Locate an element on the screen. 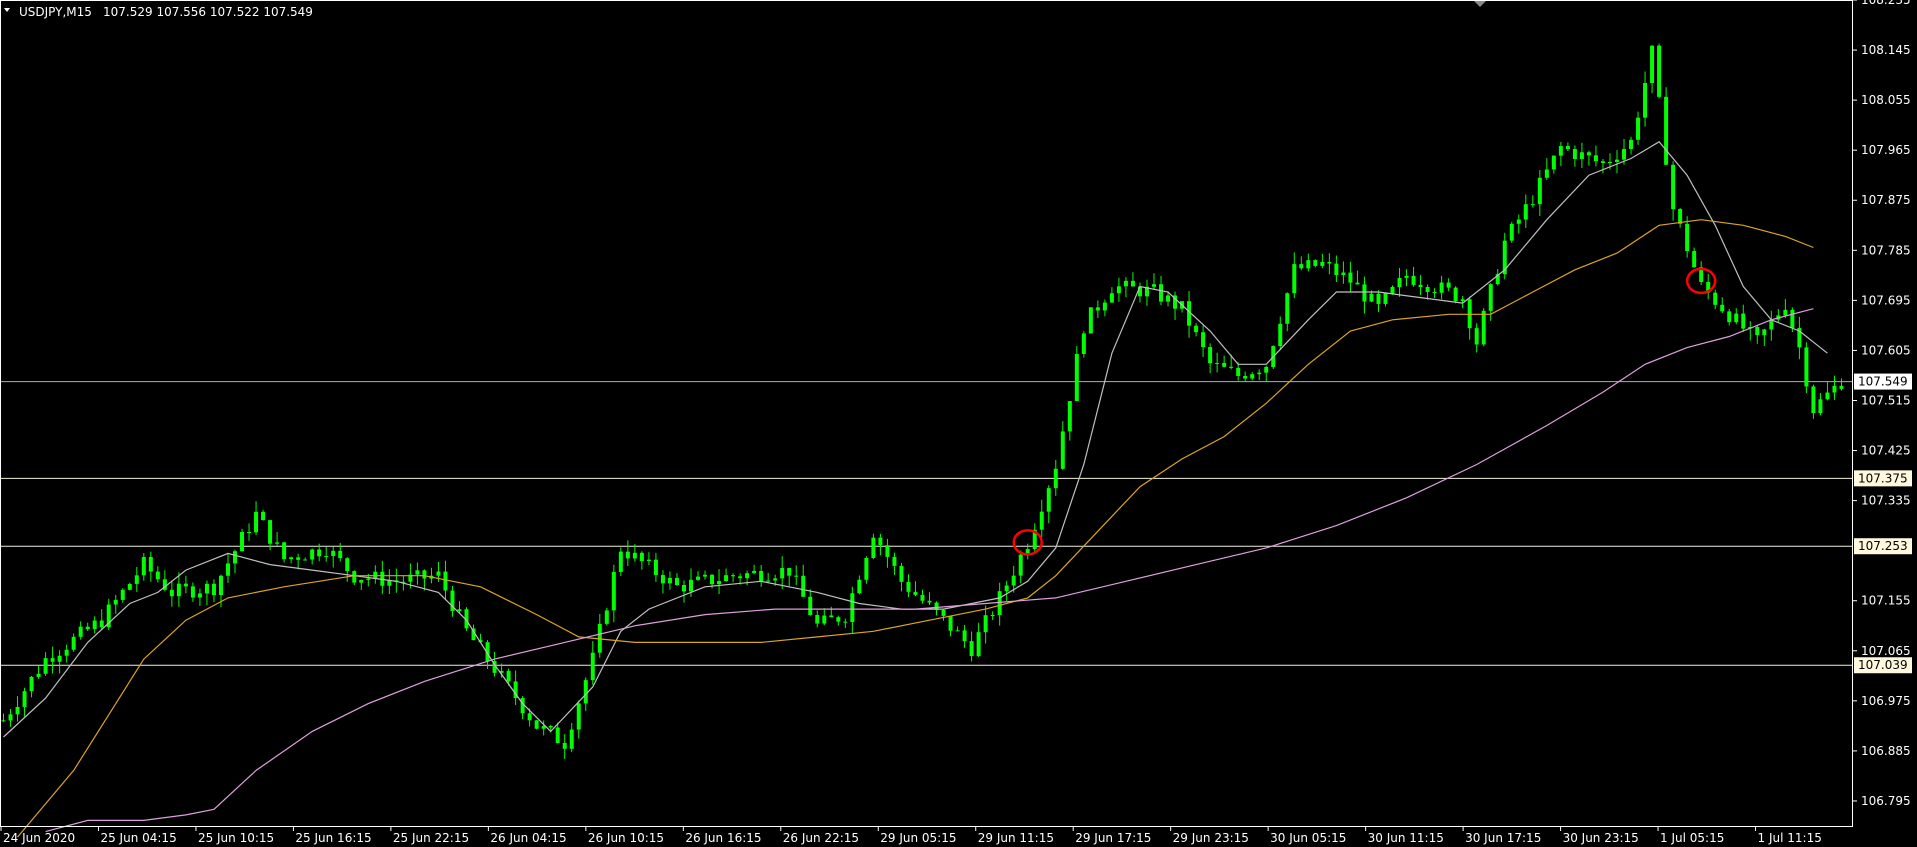 This screenshot has height=847, width=1917. x-tick-label: 26 Jun 04:15 is located at coordinates (528, 838).